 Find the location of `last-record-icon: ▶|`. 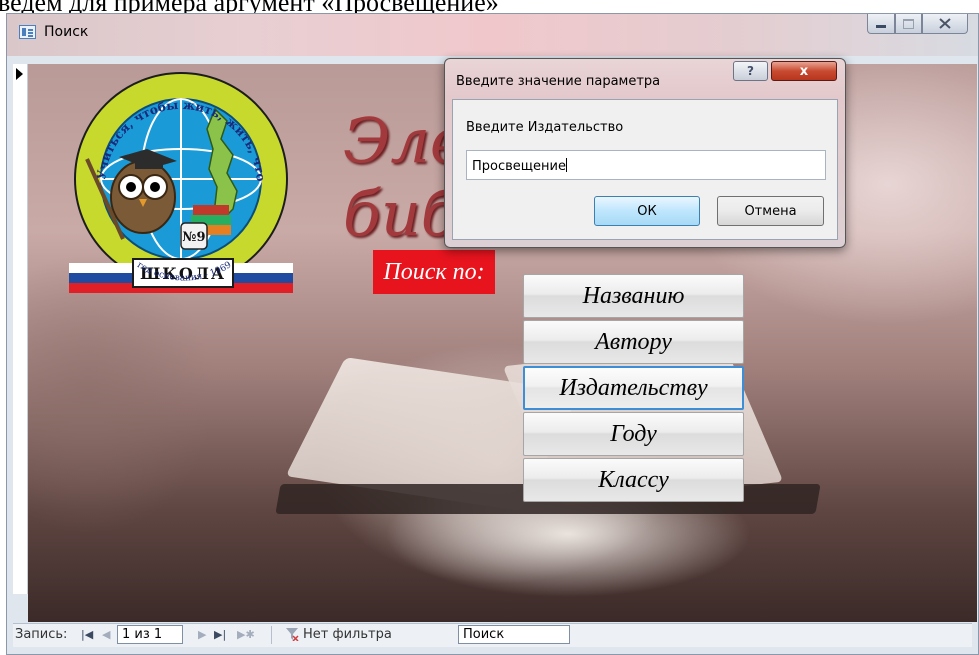

last-record-icon: ▶| is located at coordinates (220, 634).